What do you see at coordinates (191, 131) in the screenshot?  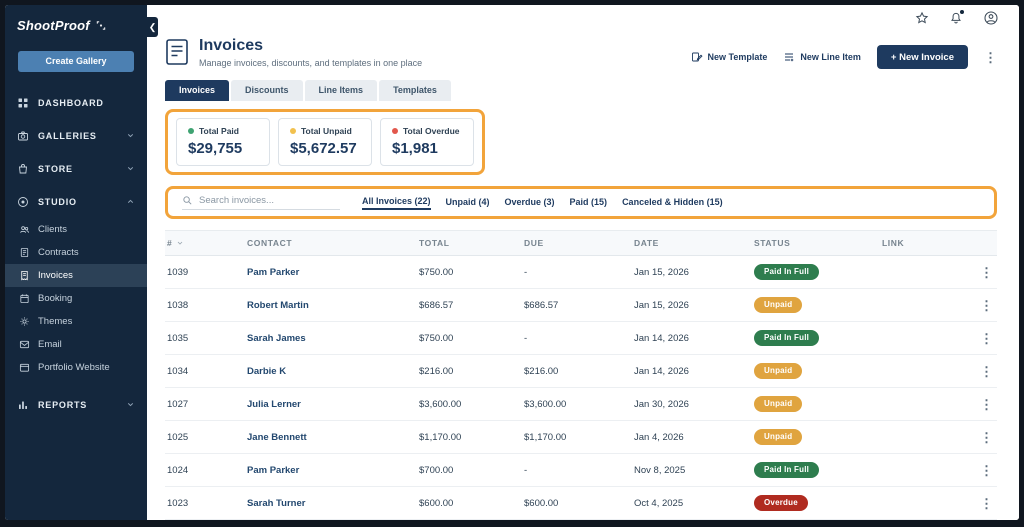 I see `paid-dot-icon` at bounding box center [191, 131].